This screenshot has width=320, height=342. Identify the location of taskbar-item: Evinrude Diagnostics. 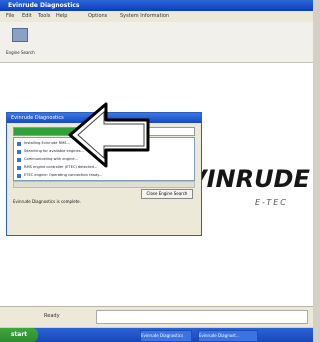
(166, 336).